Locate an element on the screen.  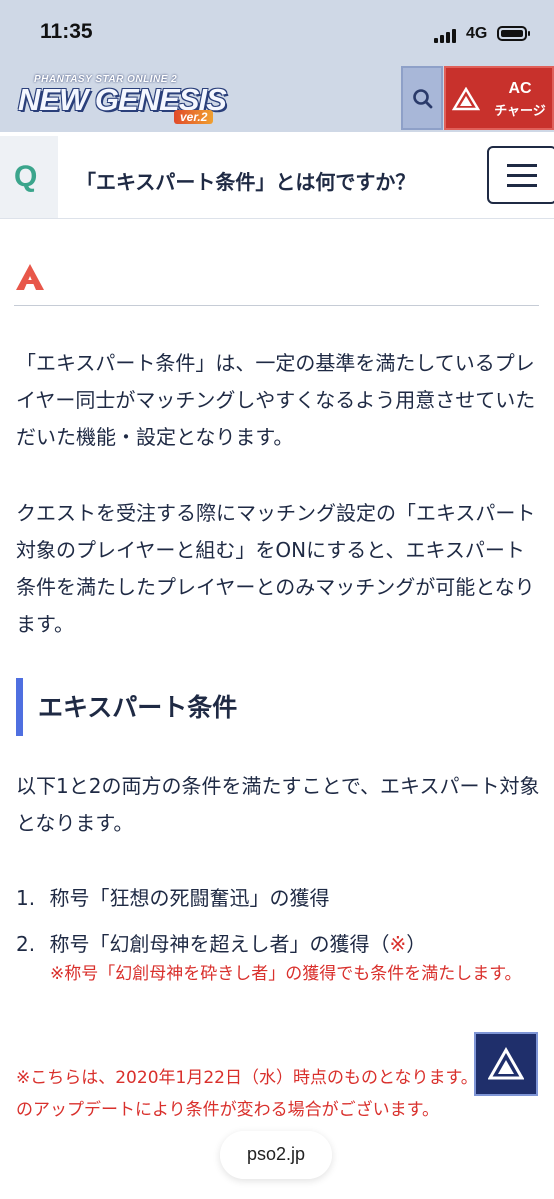
battery-icon is located at coordinates (513, 33).